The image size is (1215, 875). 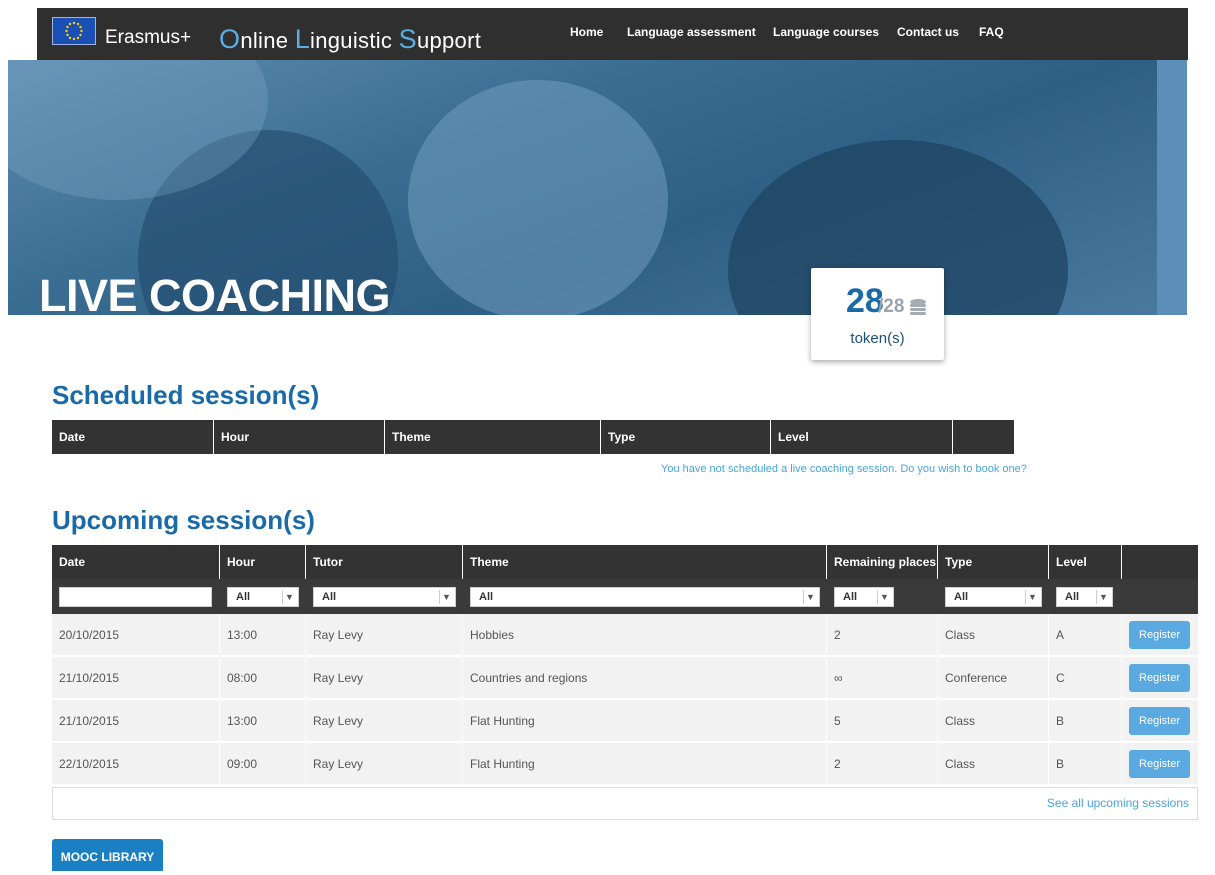 I want to click on type-filter-select: All ▼, so click(x=993, y=597).